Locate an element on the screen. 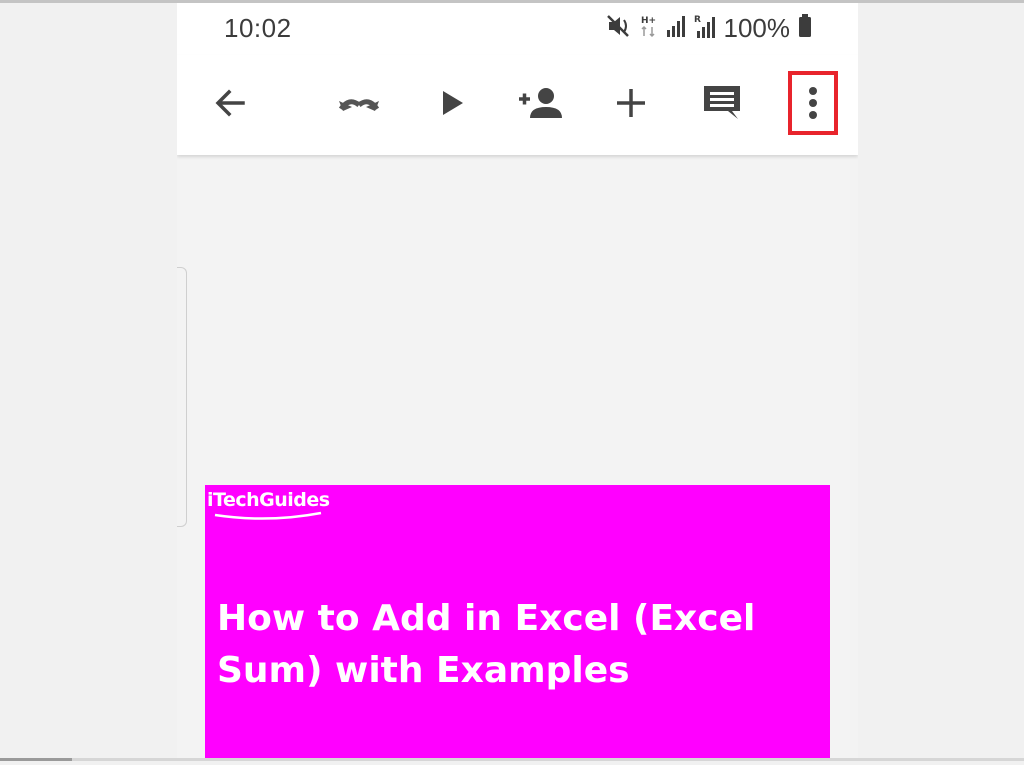 The image size is (1024, 765). doc-toolbar is located at coordinates (517, 105).